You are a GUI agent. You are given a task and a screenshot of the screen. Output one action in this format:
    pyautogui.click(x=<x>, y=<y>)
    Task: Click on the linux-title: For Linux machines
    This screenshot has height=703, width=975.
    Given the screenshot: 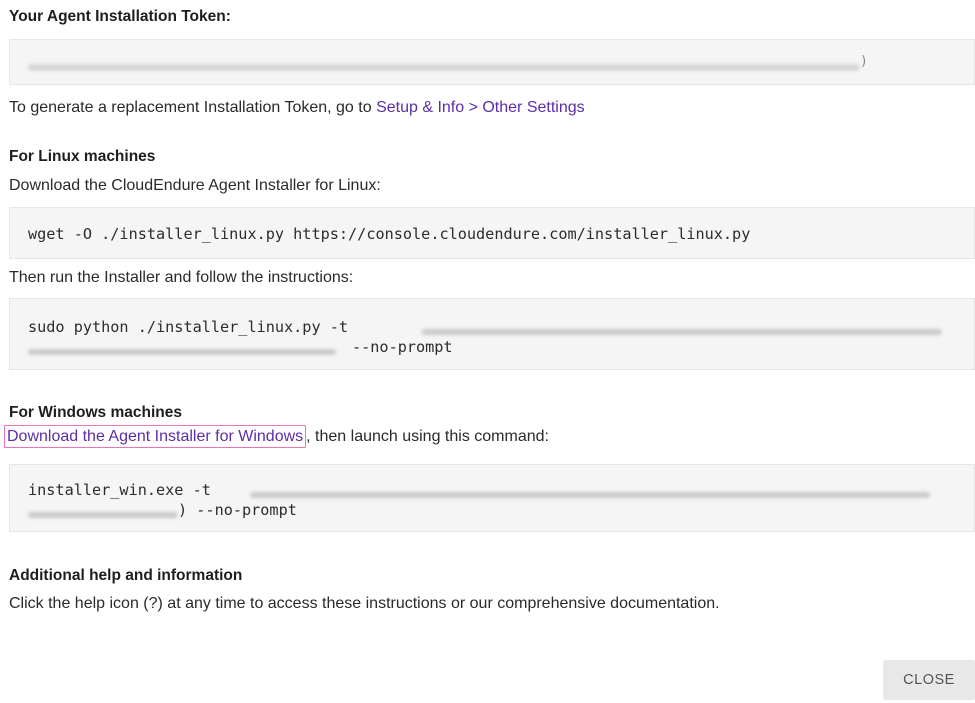 What is the action you would take?
    pyautogui.click(x=82, y=156)
    